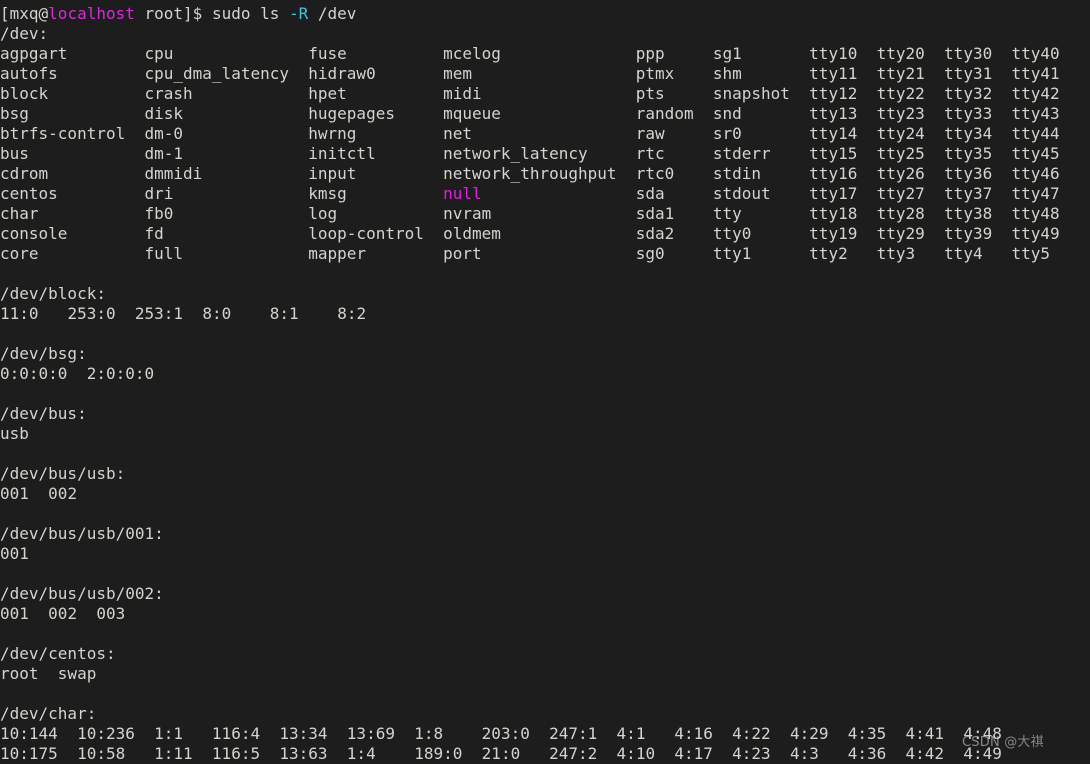 Image resolution: width=1090 pixels, height=764 pixels. Describe the element at coordinates (1035, 73) in the screenshot. I see `listing-entry: tty41` at that location.